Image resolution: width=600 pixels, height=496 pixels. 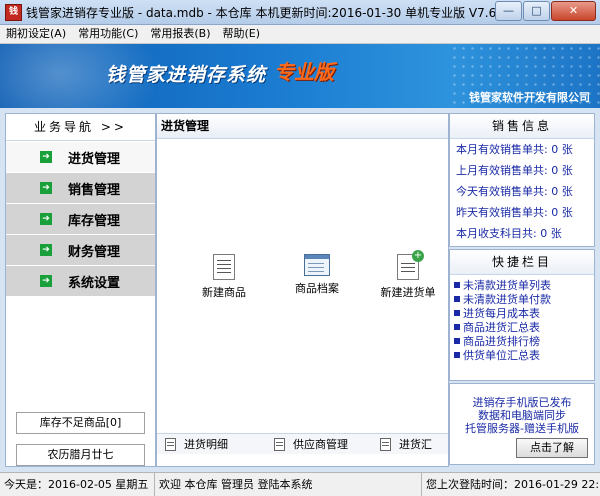 What do you see at coordinates (77, 484) in the screenshot?
I see `status-today: 今天是：2016-02-05 星期五` at bounding box center [77, 484].